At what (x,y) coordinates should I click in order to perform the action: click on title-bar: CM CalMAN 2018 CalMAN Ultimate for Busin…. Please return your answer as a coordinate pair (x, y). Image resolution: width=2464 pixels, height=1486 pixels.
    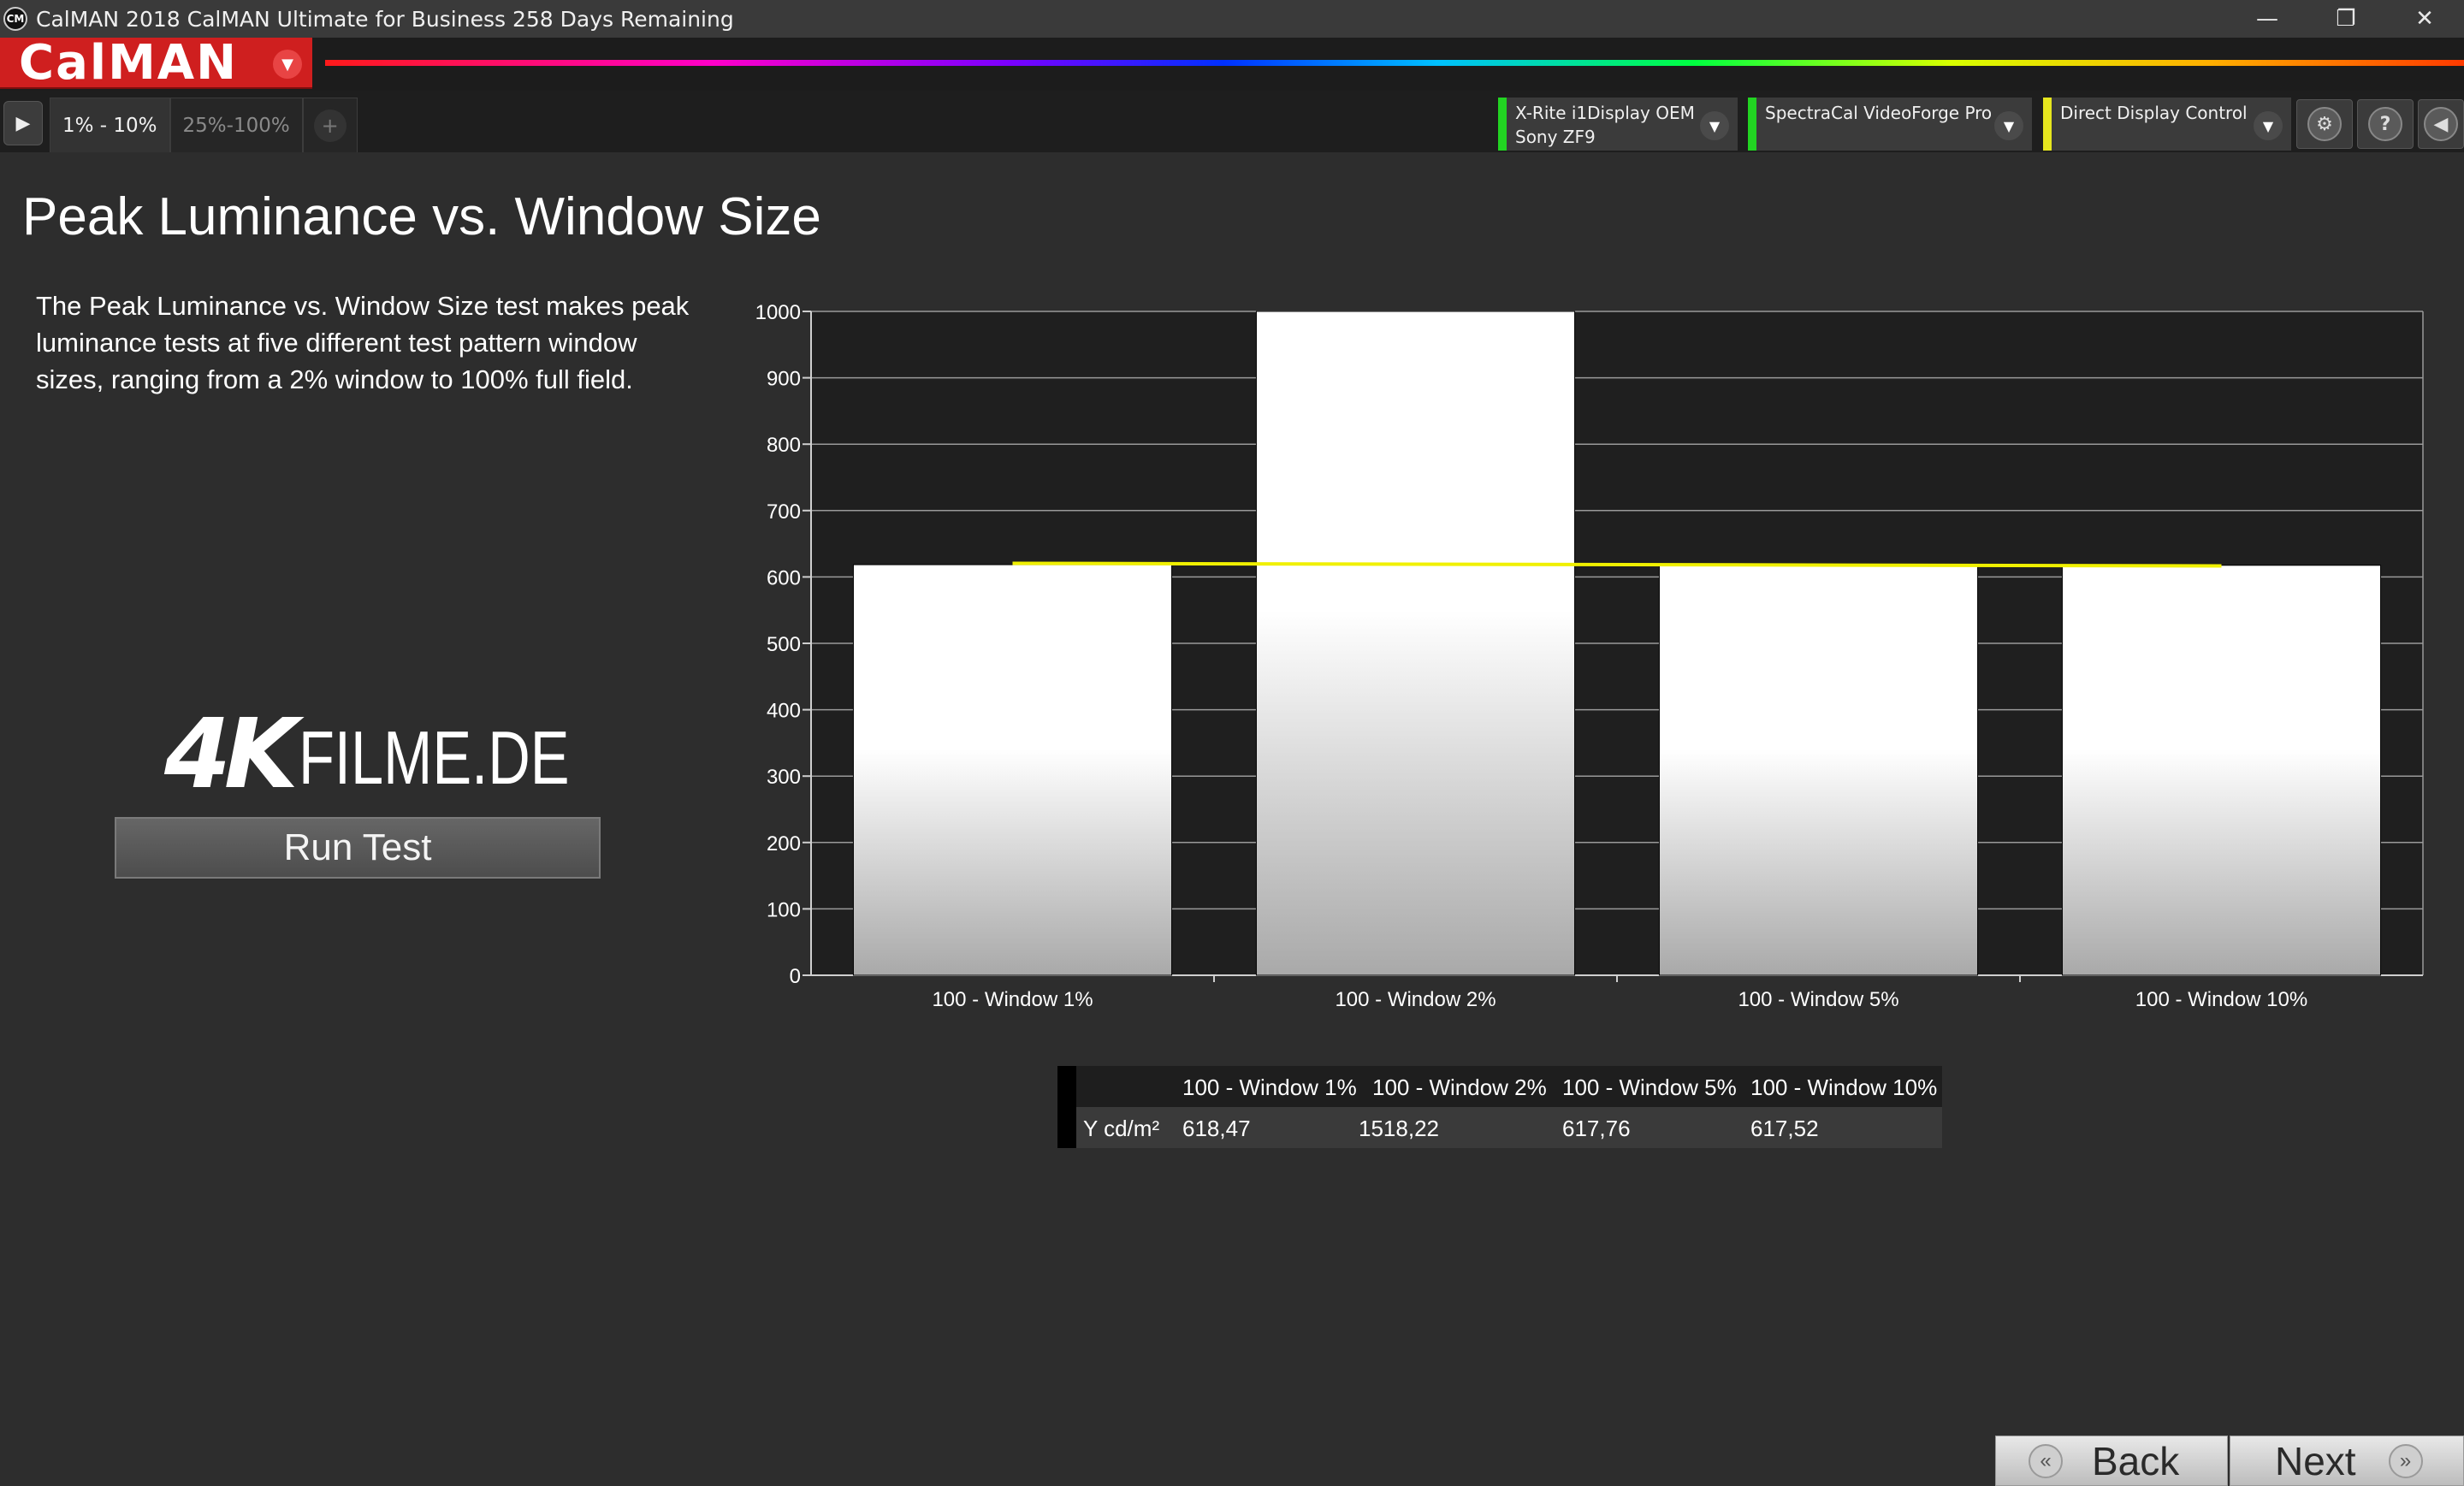
    Looking at the image, I should click on (1232, 19).